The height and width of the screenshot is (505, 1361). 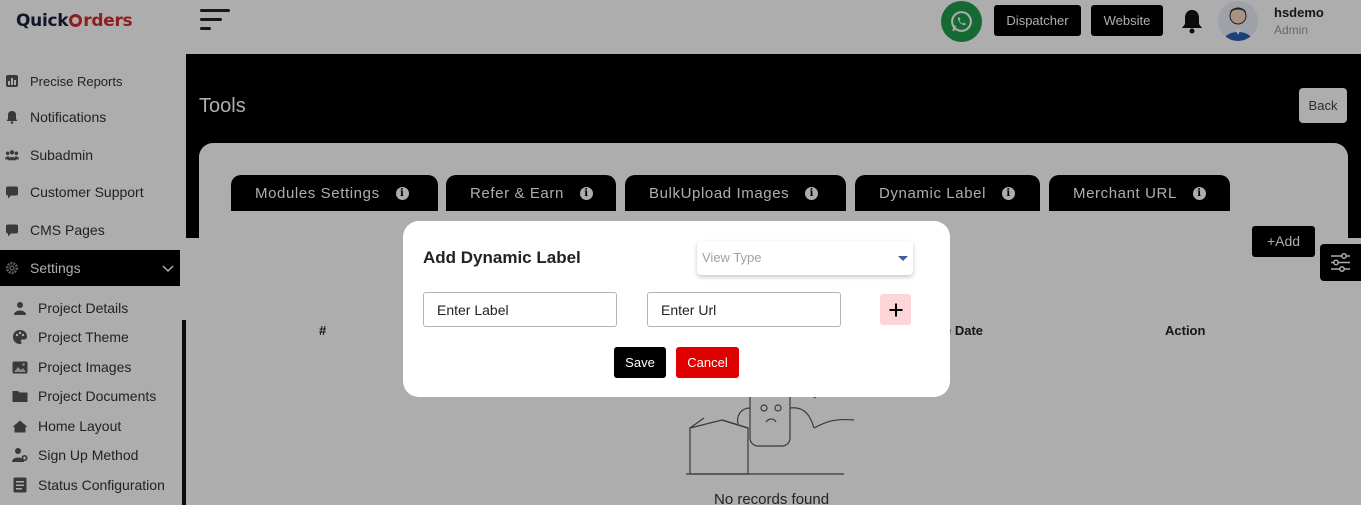 I want to click on plus-icon, so click(x=895, y=309).